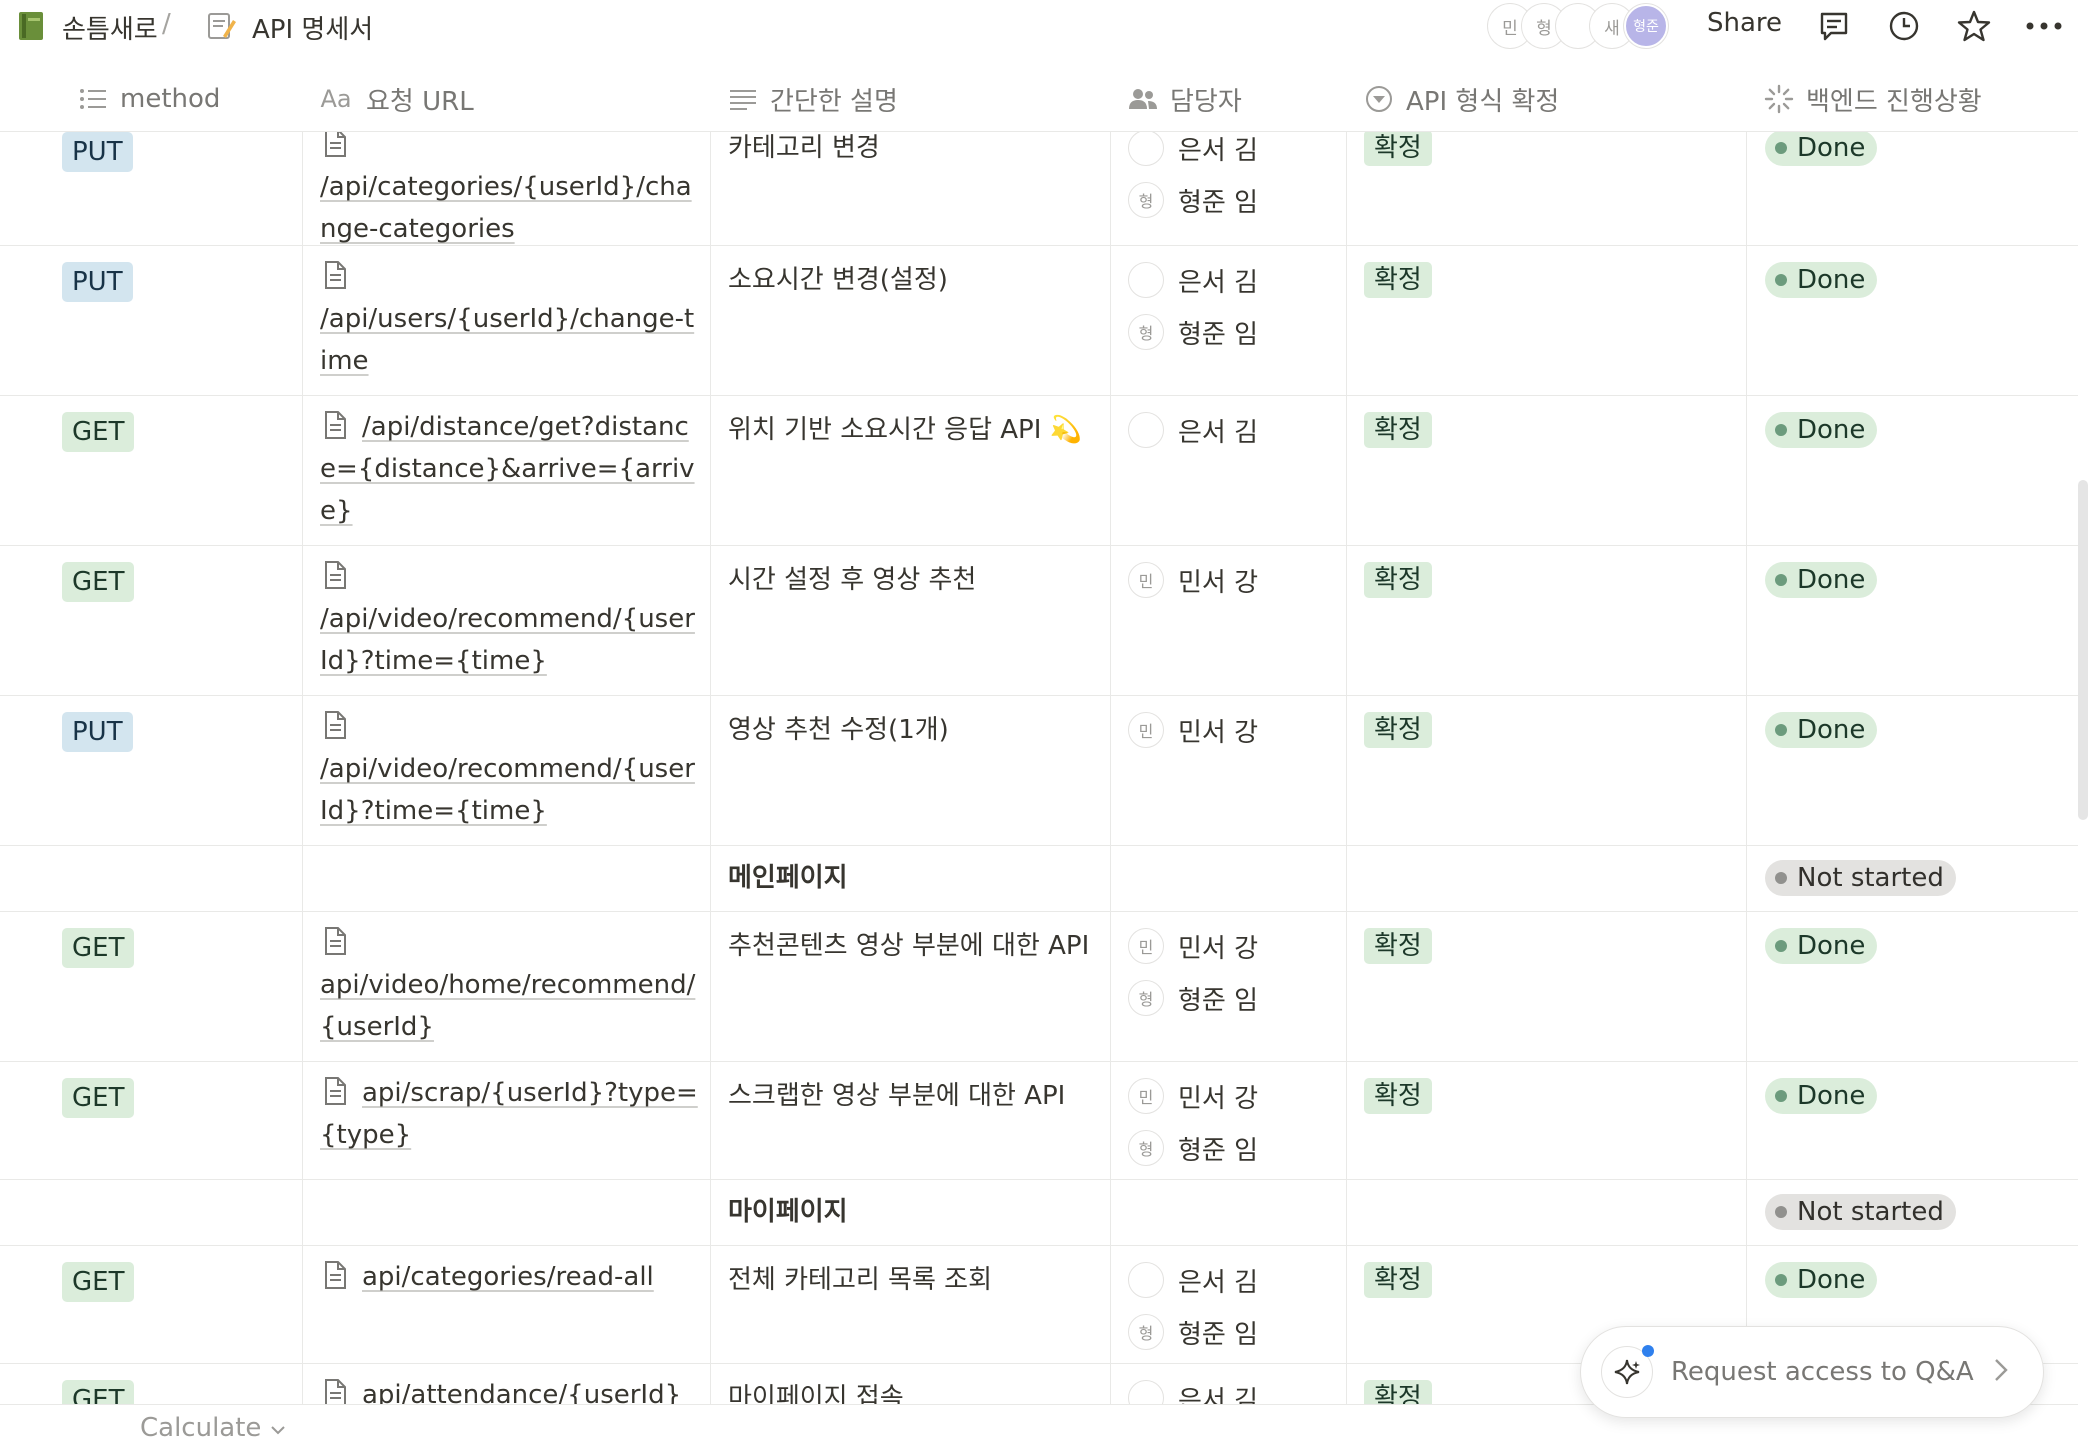 The height and width of the screenshot is (1450, 2088). I want to click on url-text: api/categories/read-all, so click(508, 1277).